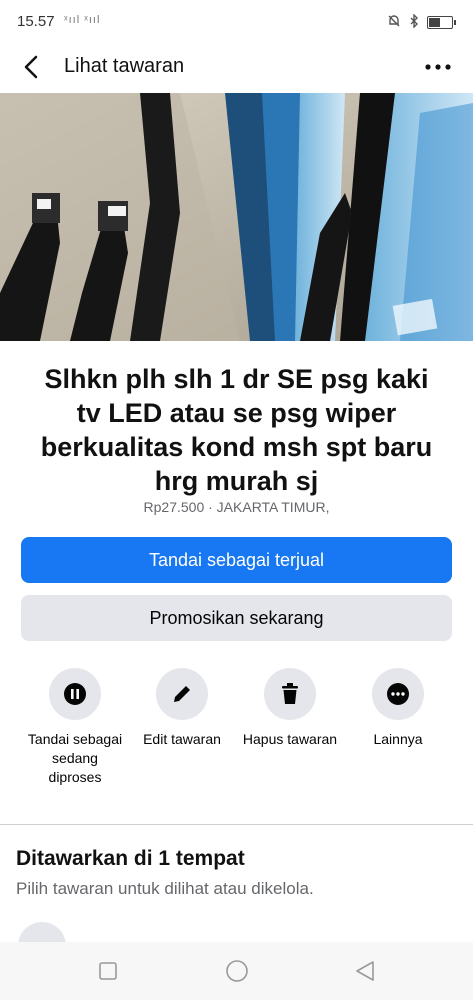  Describe the element at coordinates (236, 68) in the screenshot. I see `top-bar: Lihat tawaran` at that location.